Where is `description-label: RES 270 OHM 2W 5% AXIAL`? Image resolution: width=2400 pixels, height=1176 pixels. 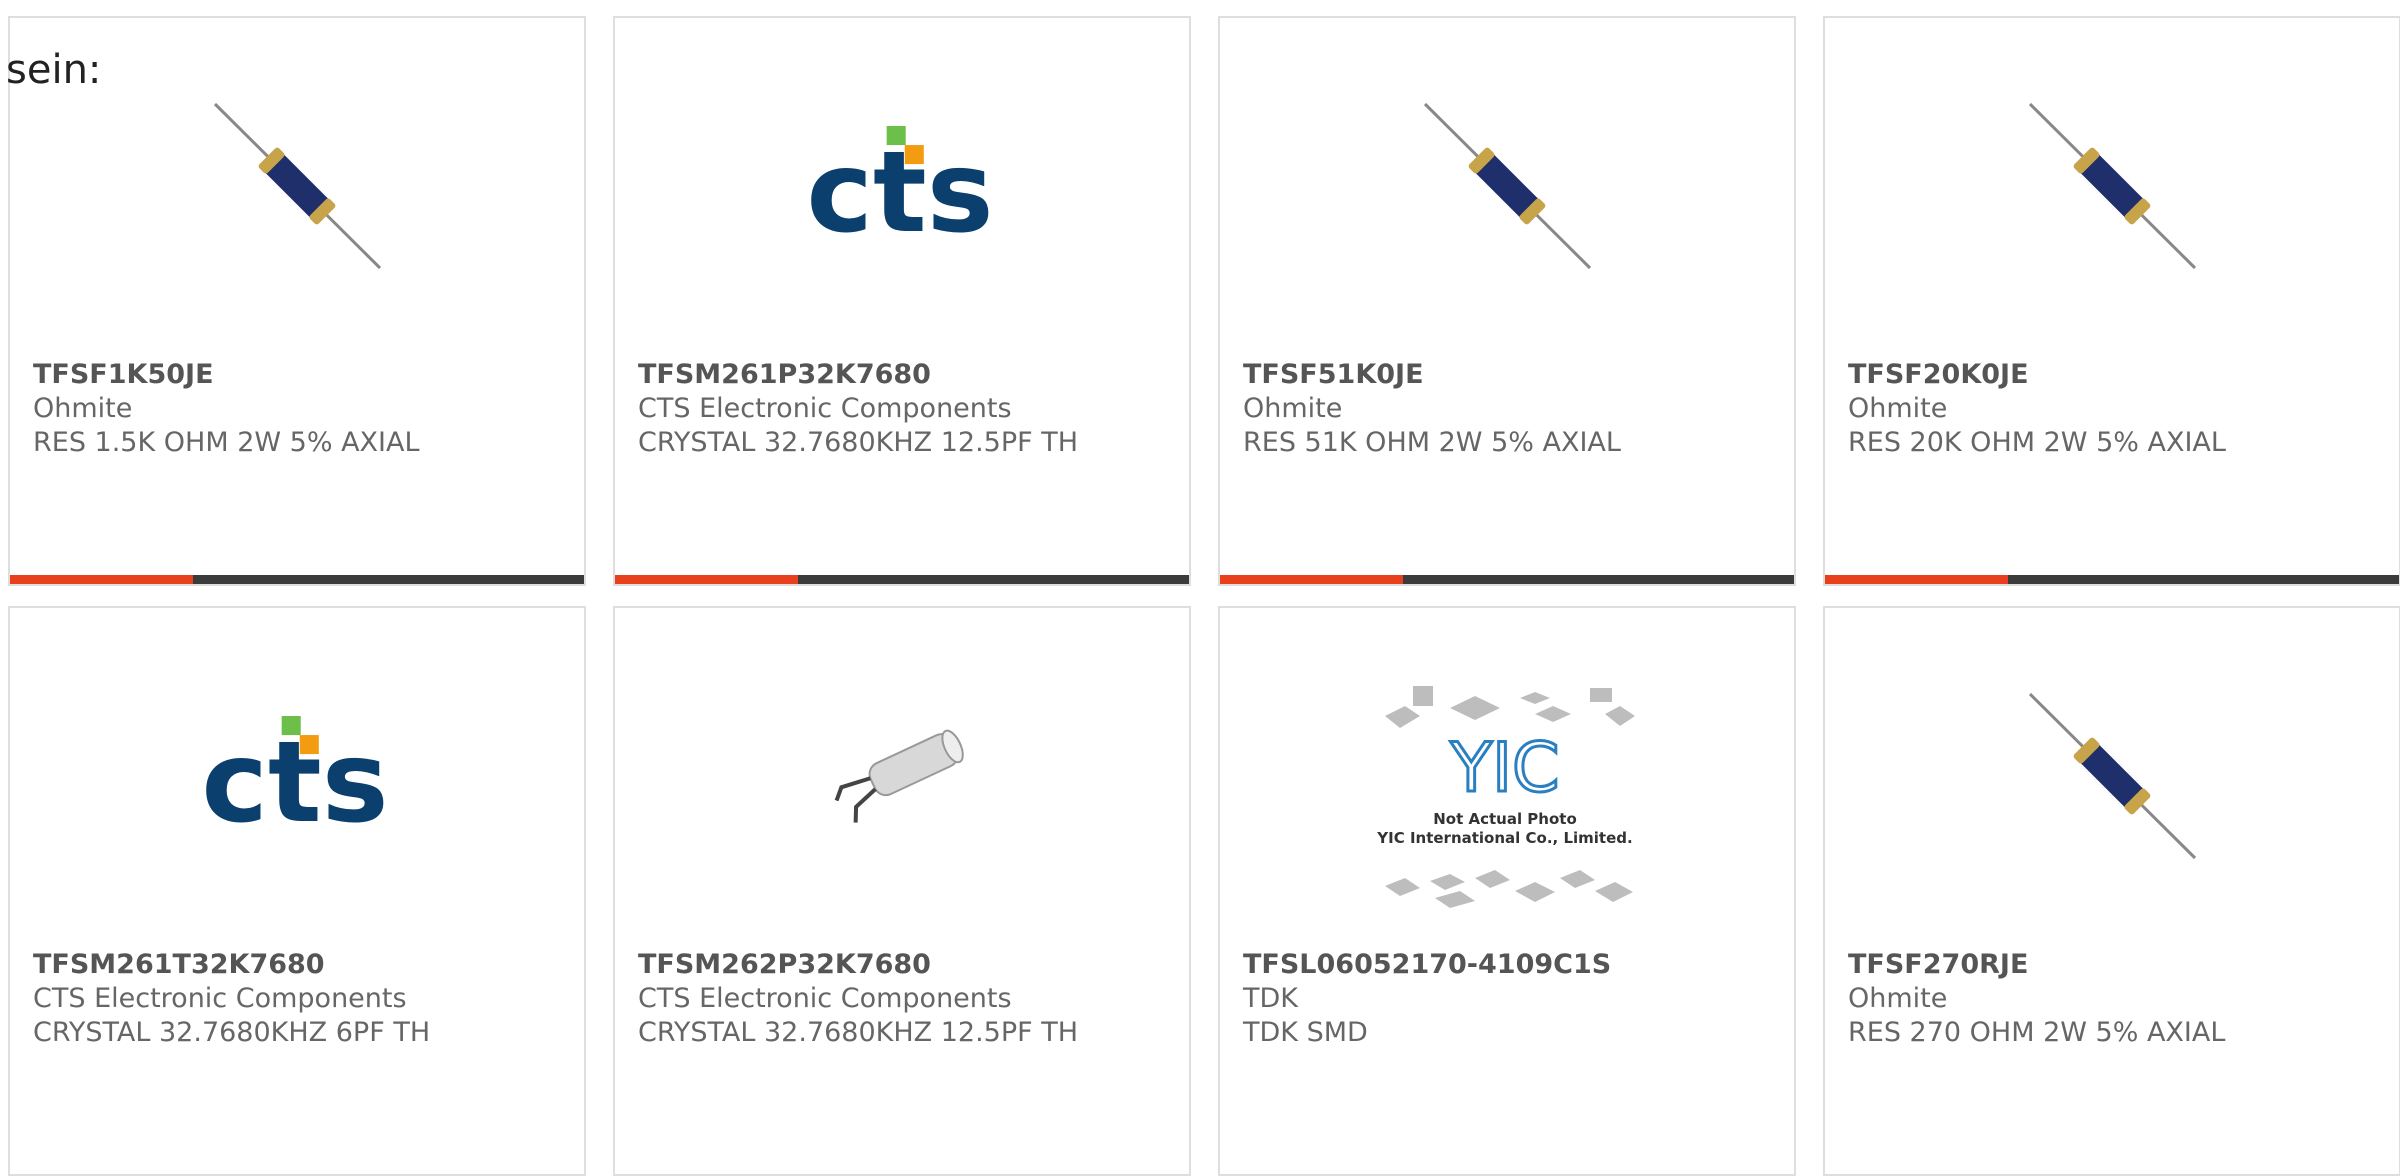 description-label: RES 270 OHM 2W 5% AXIAL is located at coordinates (2037, 1032).